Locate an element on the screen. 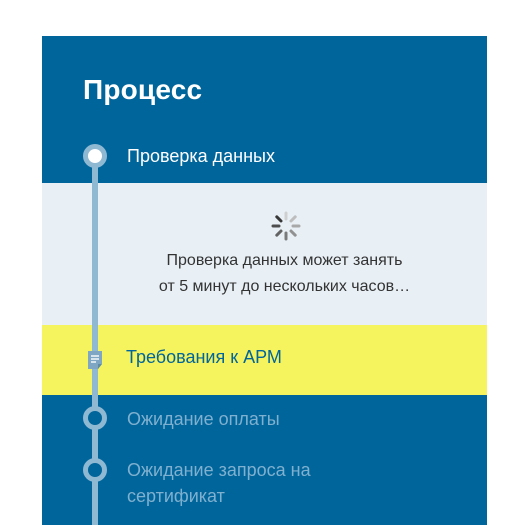  step-label-line2: сертификат is located at coordinates (176, 496).